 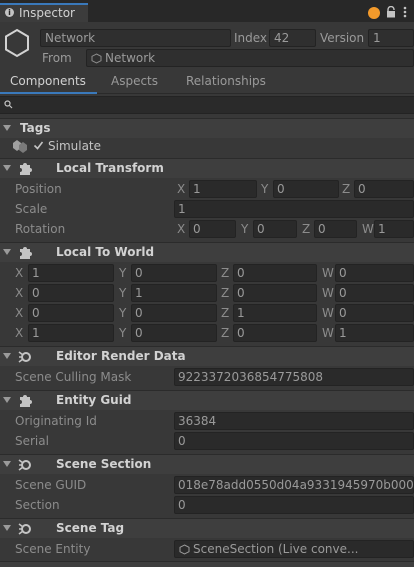 What do you see at coordinates (394, 229) in the screenshot?
I see `rotation-w-field: 1` at bounding box center [394, 229].